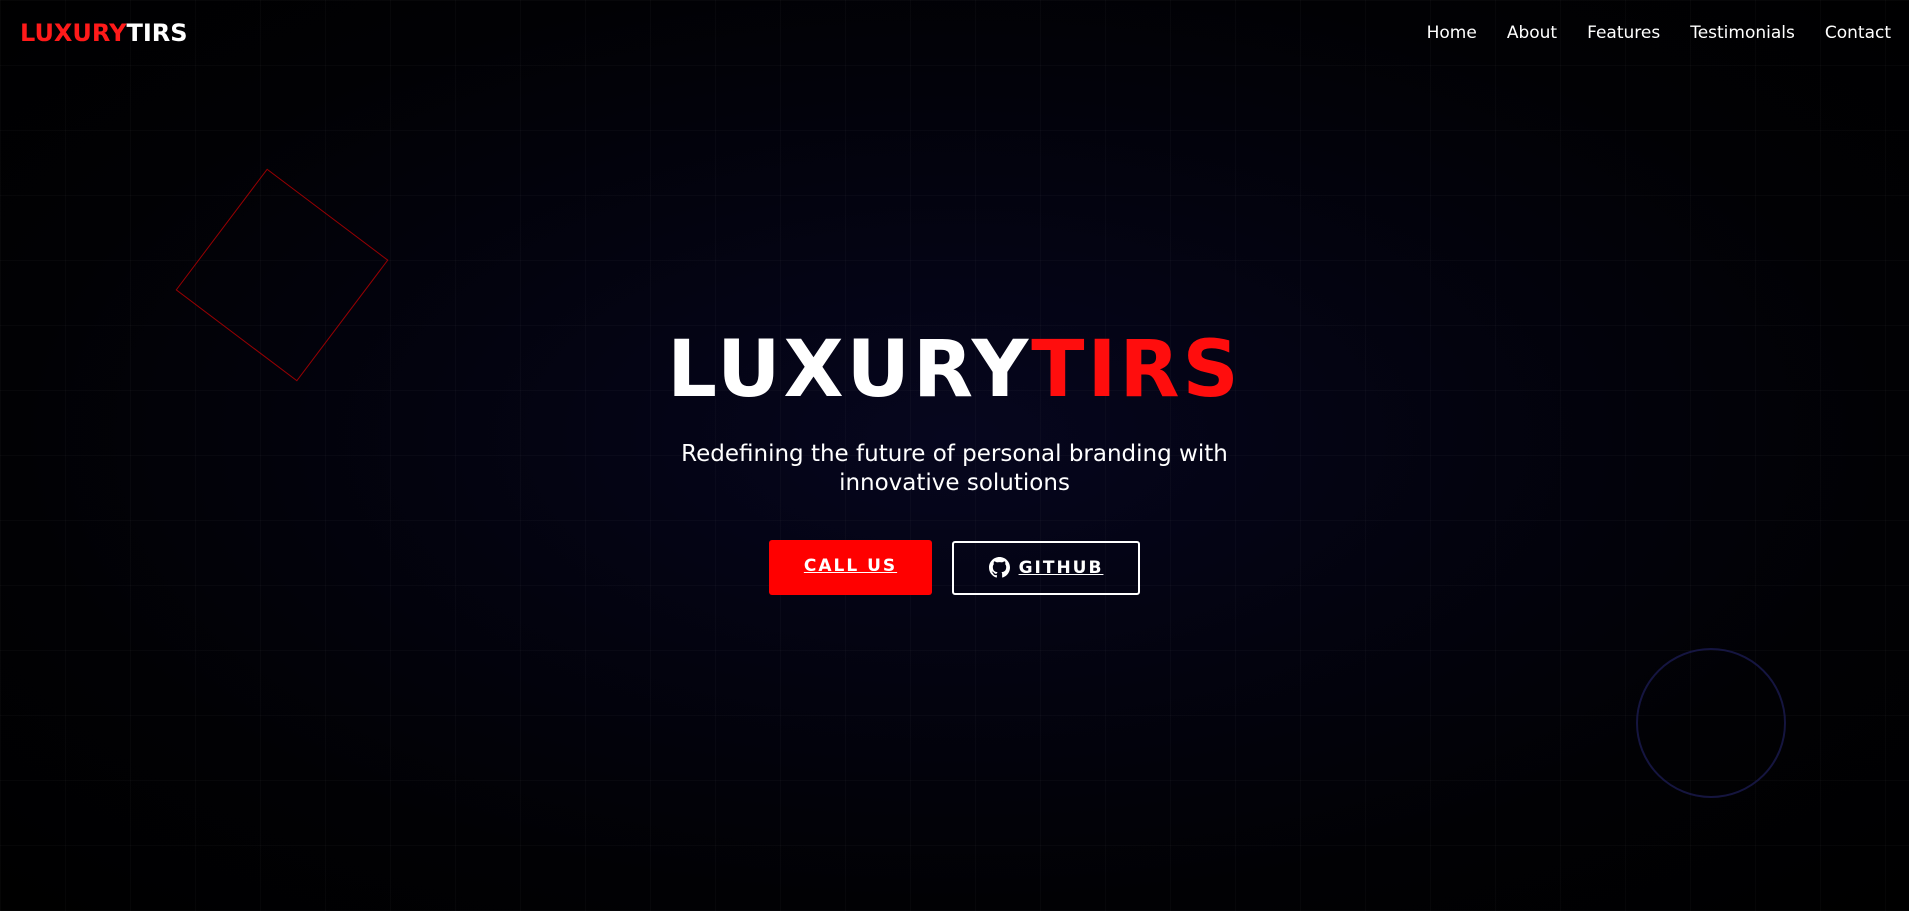 This screenshot has width=1909, height=911. I want to click on brand-logo: LUXURYTIRS, so click(104, 33).